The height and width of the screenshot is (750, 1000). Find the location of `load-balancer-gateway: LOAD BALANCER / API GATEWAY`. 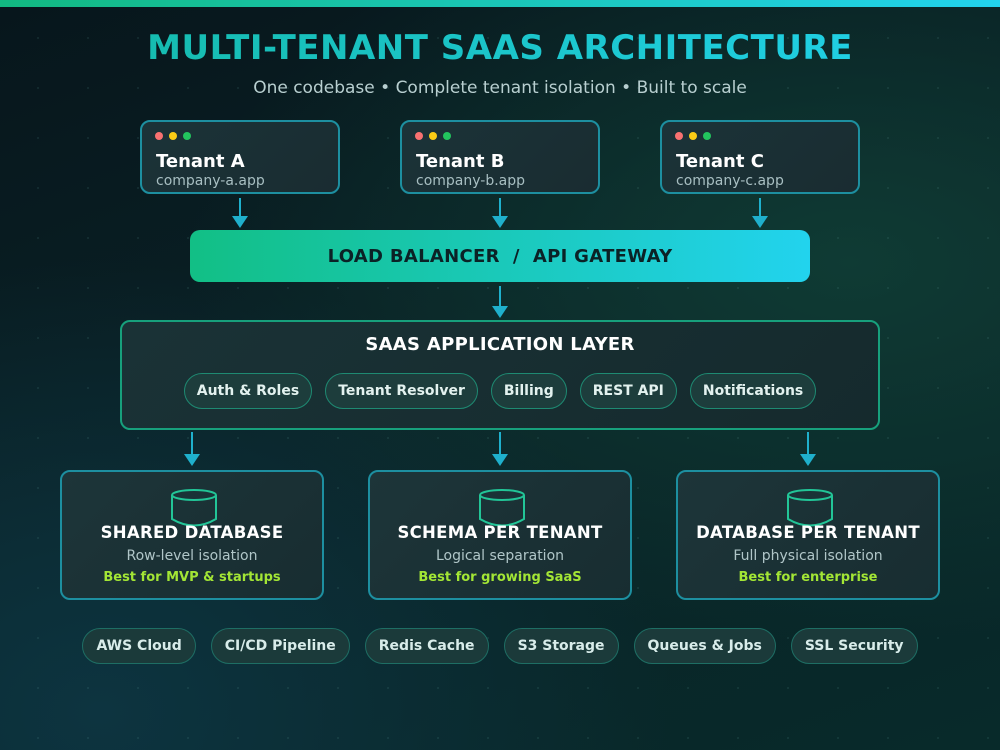

load-balancer-gateway: LOAD BALANCER / API GATEWAY is located at coordinates (500, 256).